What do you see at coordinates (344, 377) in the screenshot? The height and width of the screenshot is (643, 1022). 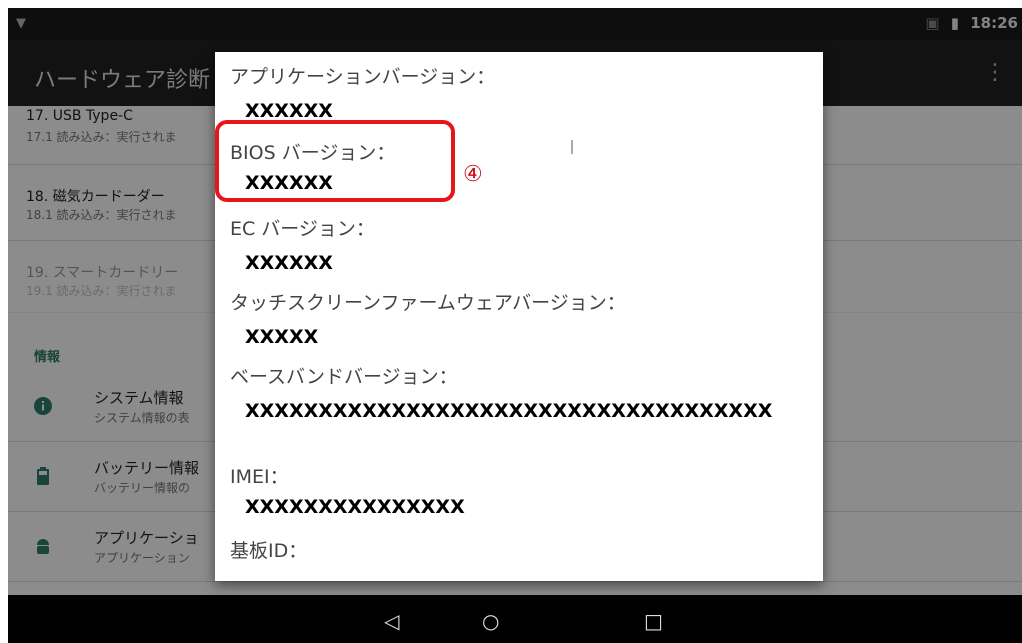 I see `baseband-version-label: ベースバンドバージョン：` at bounding box center [344, 377].